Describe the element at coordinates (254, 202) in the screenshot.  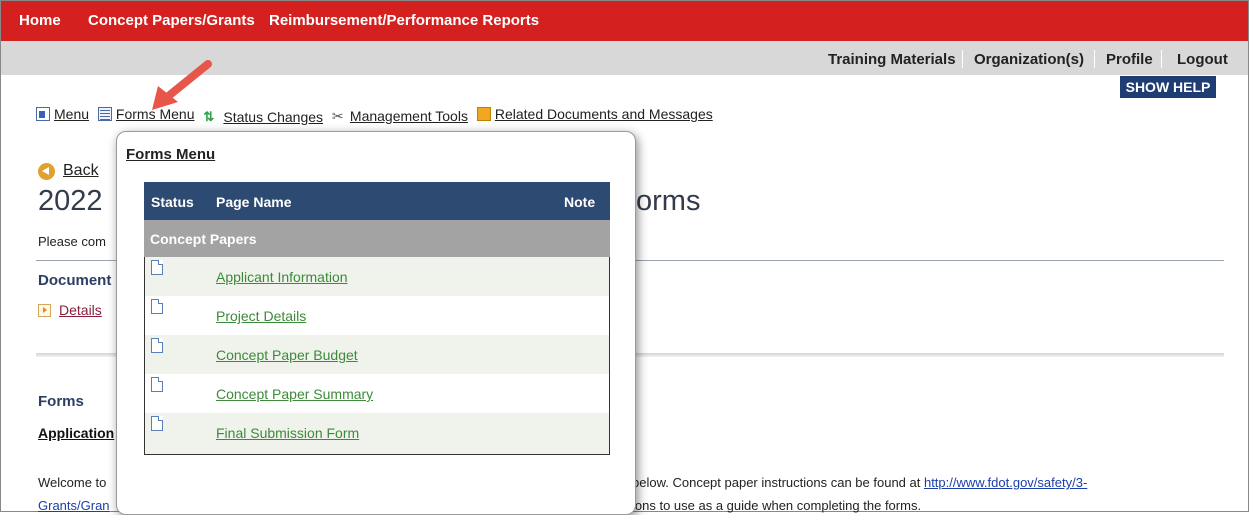
I see `header-page-name: Page Name` at that location.